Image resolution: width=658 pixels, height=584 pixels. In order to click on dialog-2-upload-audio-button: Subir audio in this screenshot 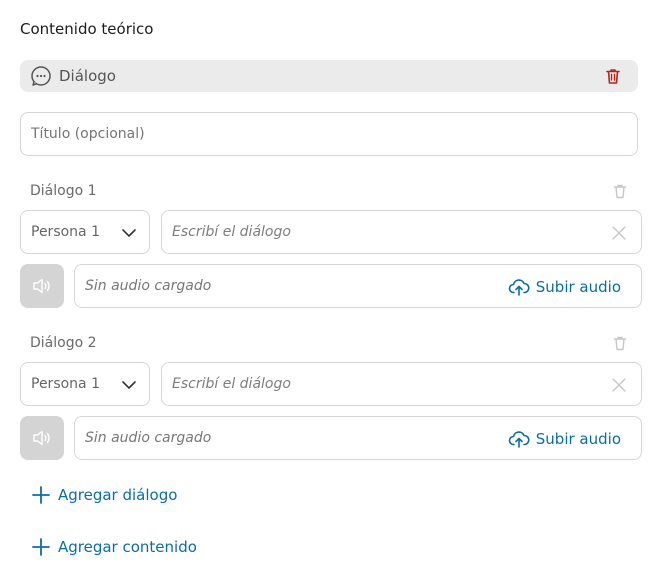, I will do `click(564, 439)`.